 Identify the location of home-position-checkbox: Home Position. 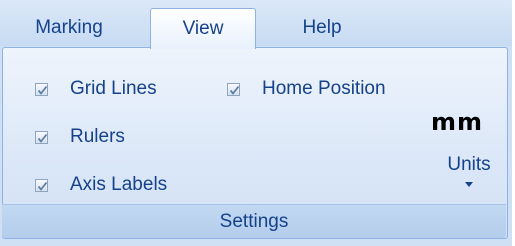
(306, 89).